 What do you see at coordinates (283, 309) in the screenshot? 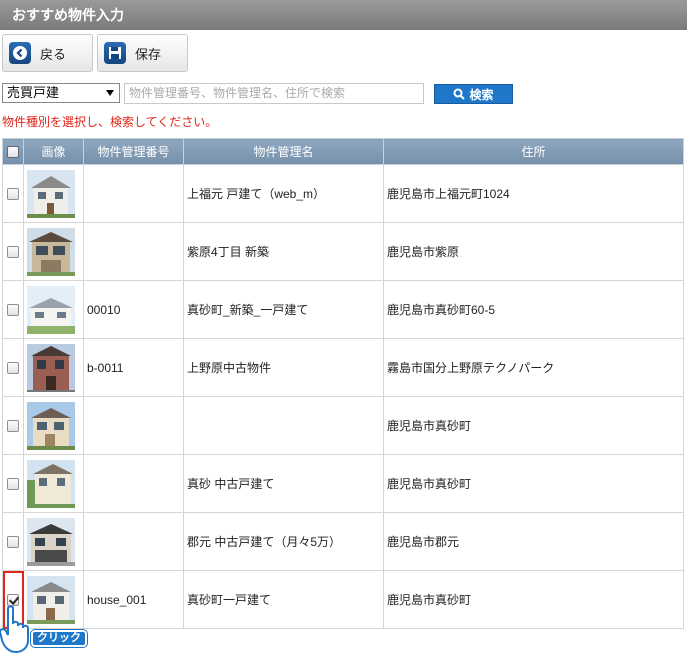
I see `name-cell: 真砂町_新築_一戸建て` at bounding box center [283, 309].